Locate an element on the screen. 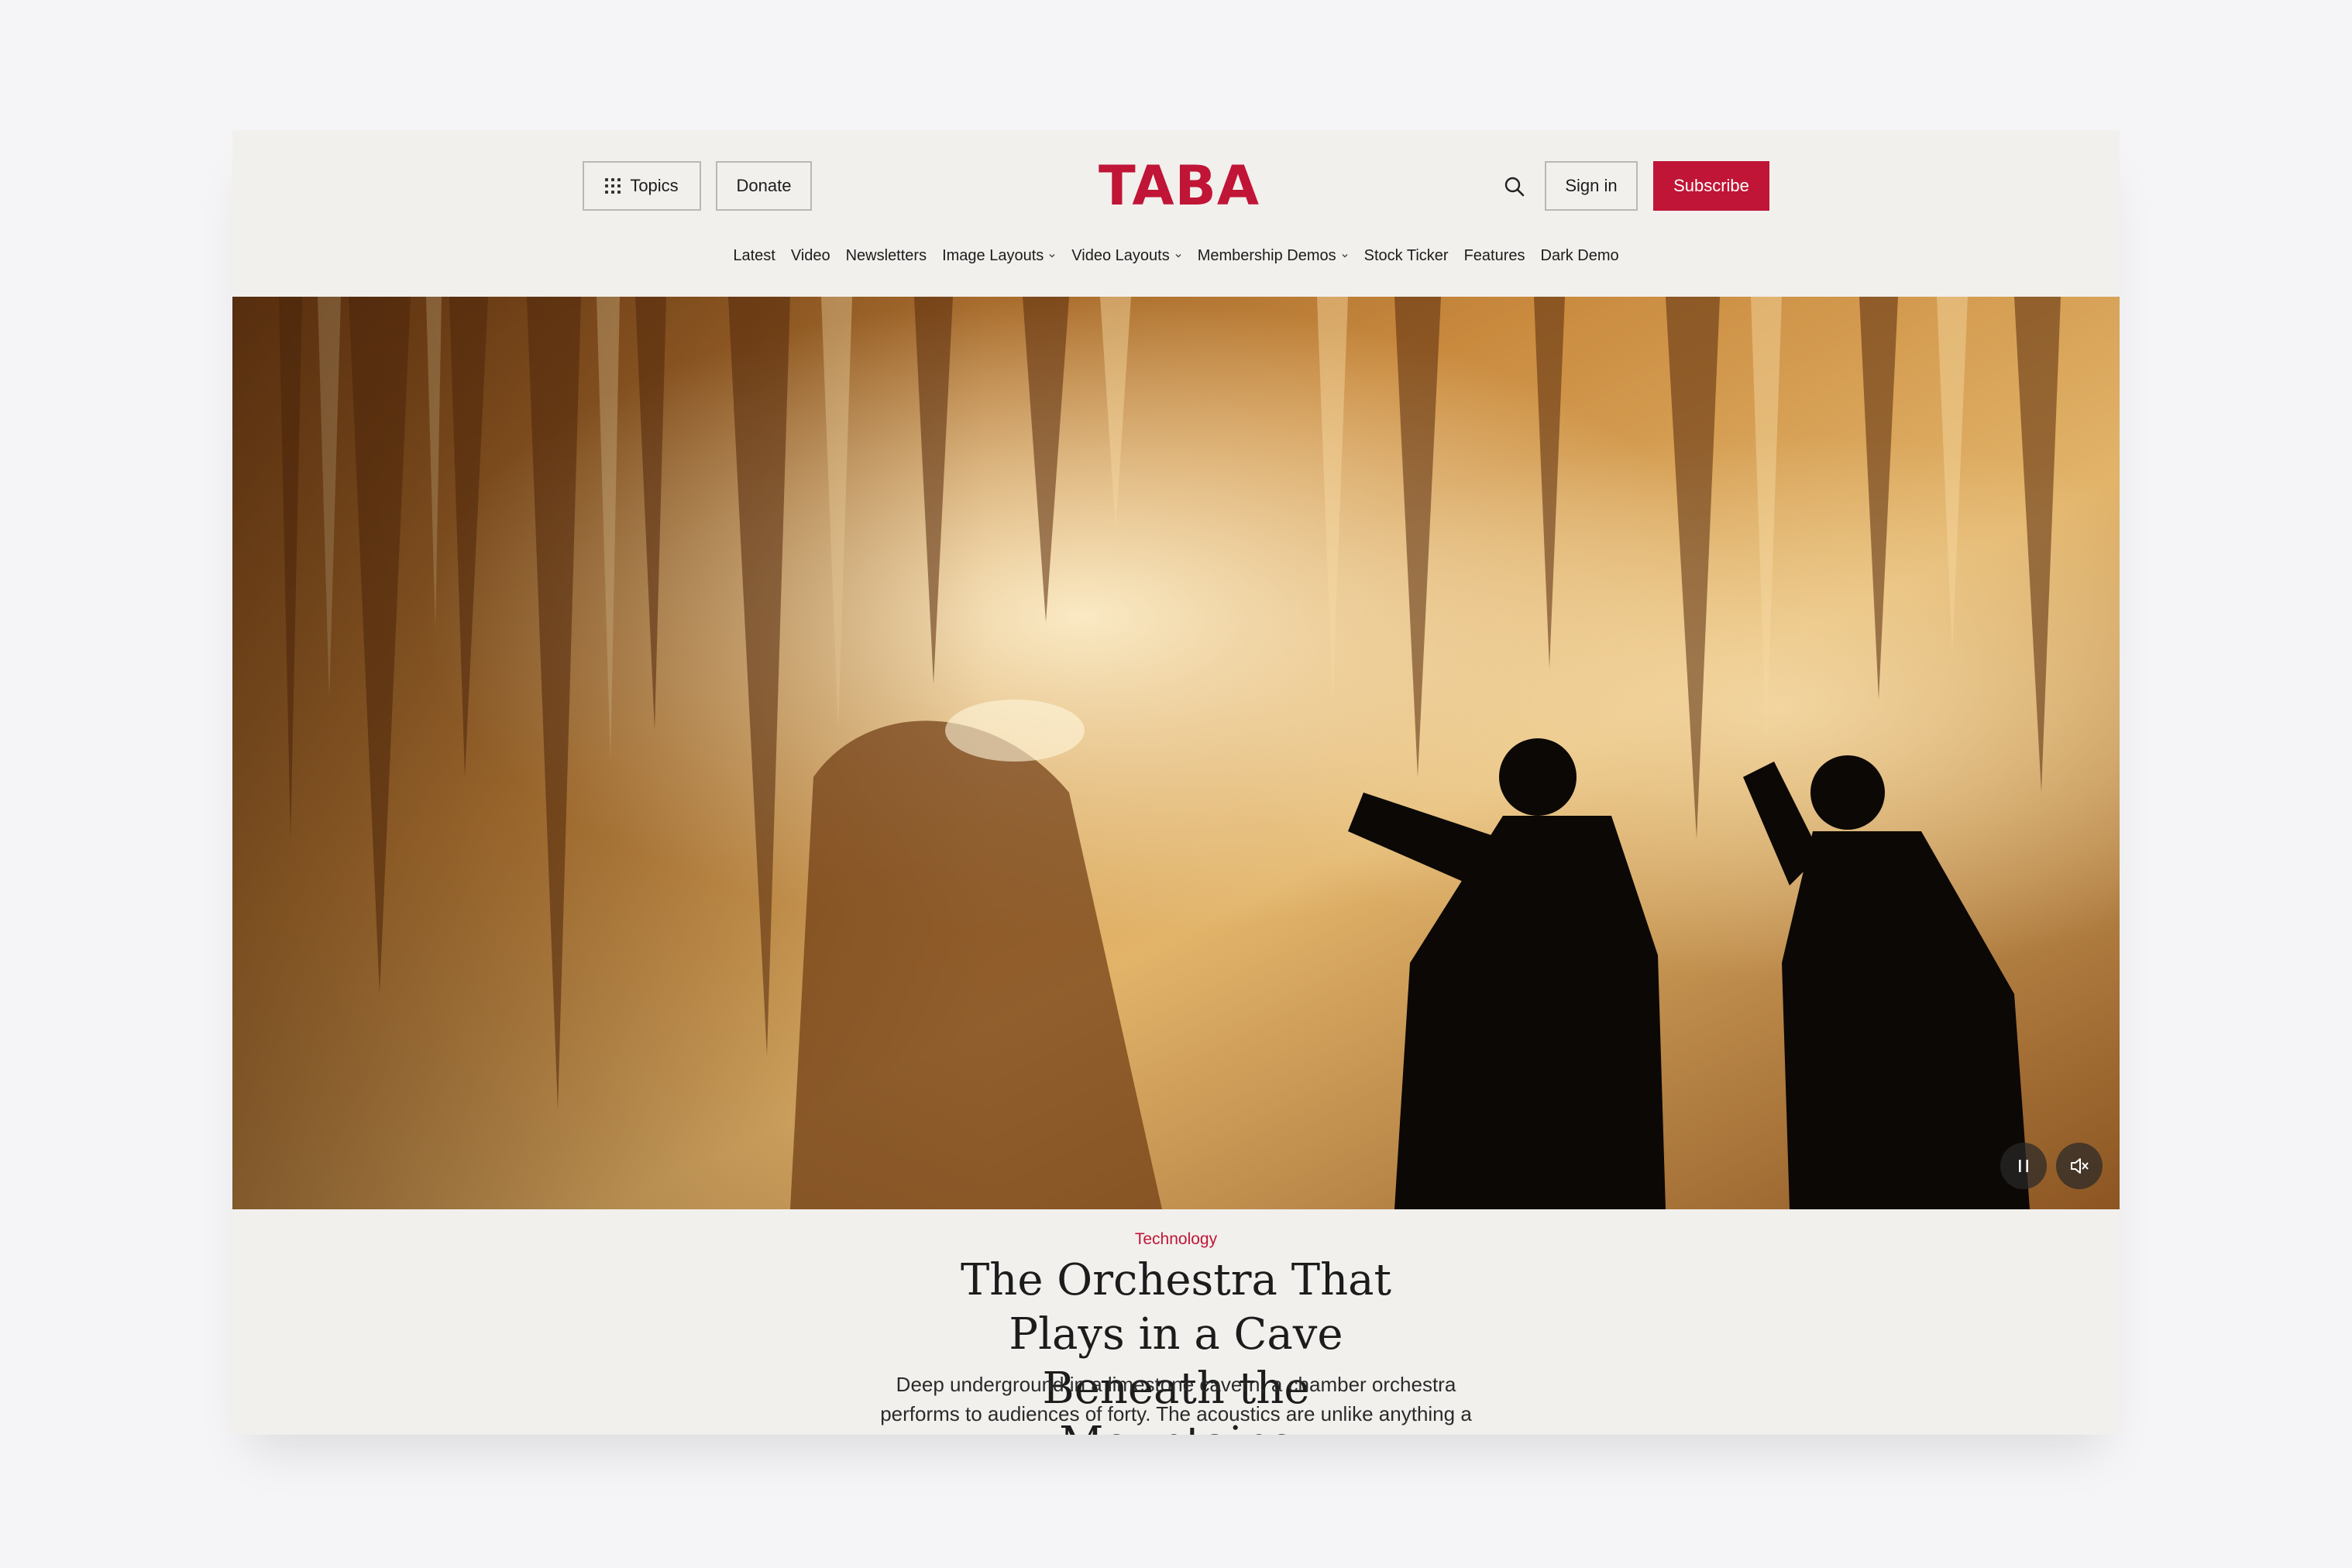 The height and width of the screenshot is (1568, 2352). nav-item-label: Video is located at coordinates (810, 255).